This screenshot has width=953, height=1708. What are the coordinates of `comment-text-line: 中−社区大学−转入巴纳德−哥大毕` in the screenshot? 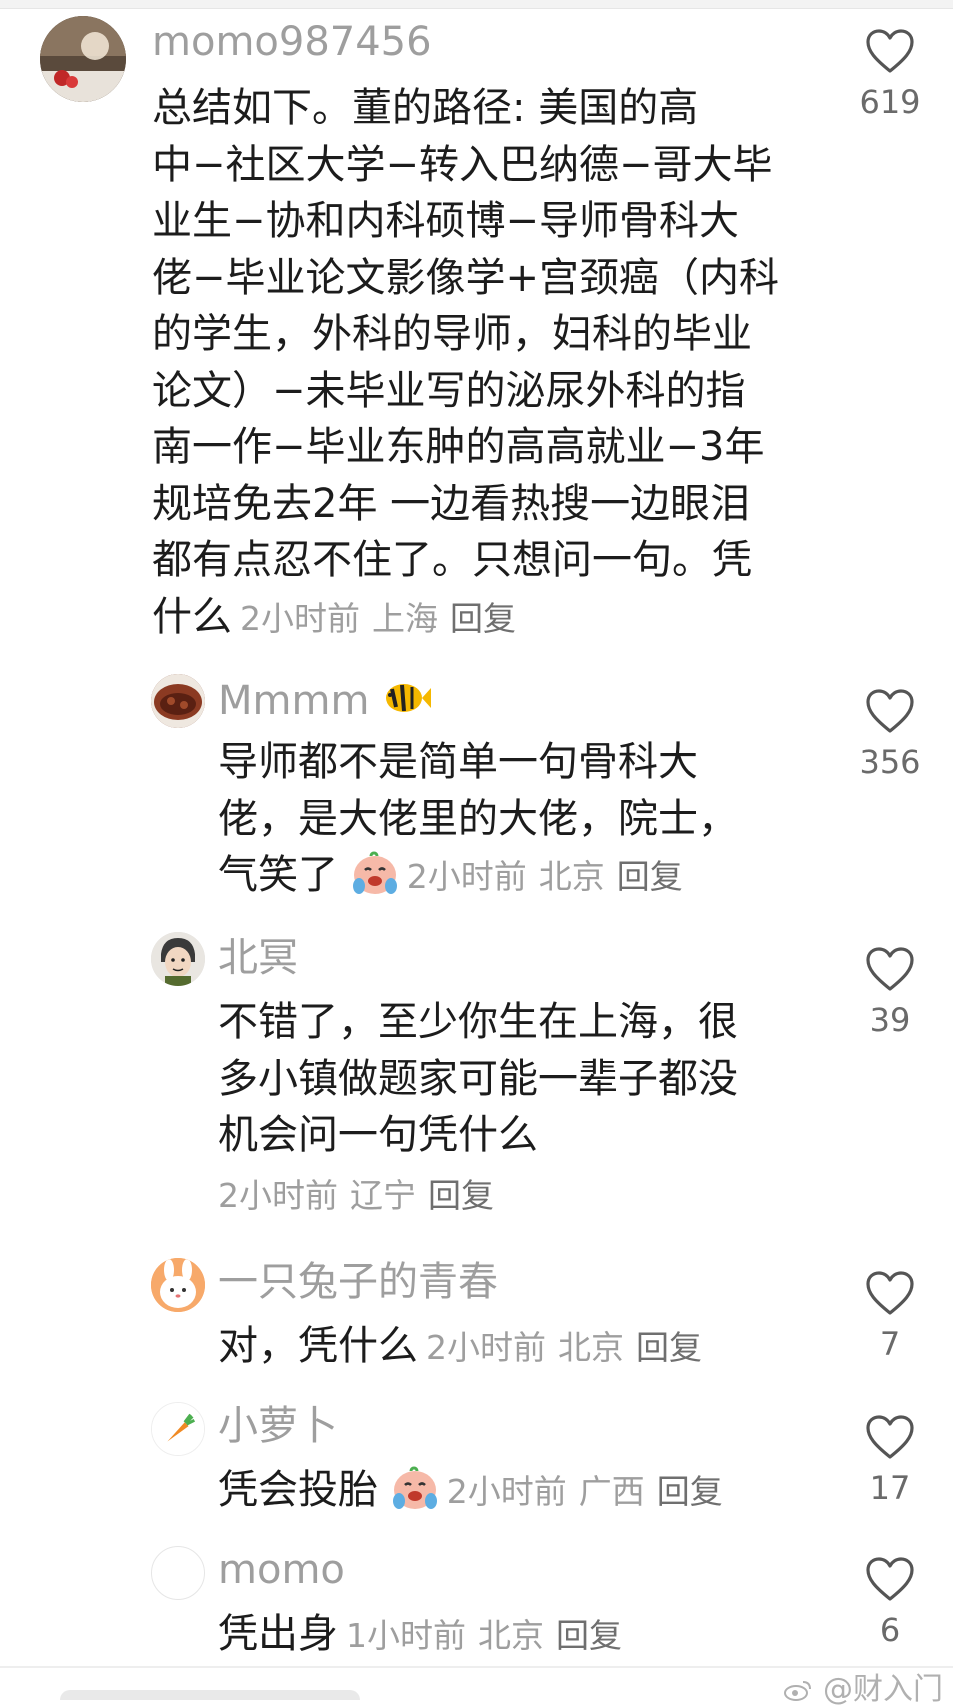 It's located at (462, 164).